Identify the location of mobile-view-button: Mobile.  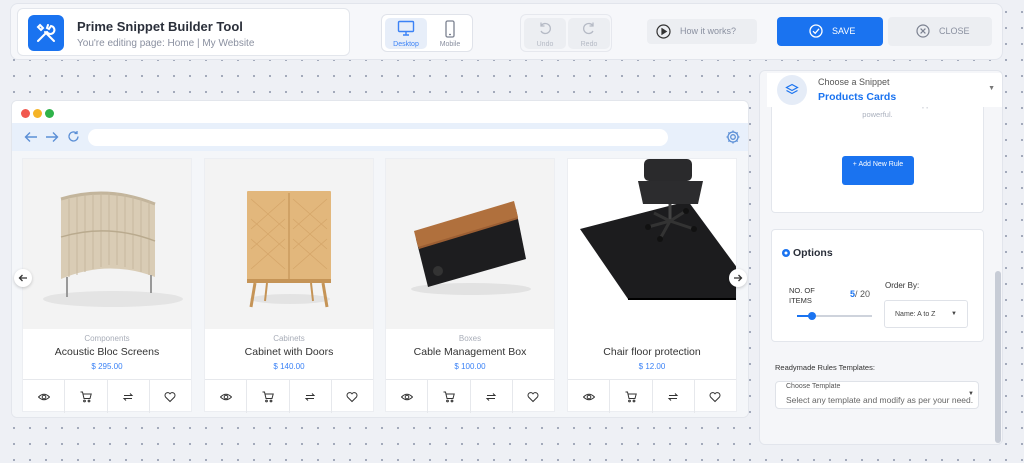
(450, 33).